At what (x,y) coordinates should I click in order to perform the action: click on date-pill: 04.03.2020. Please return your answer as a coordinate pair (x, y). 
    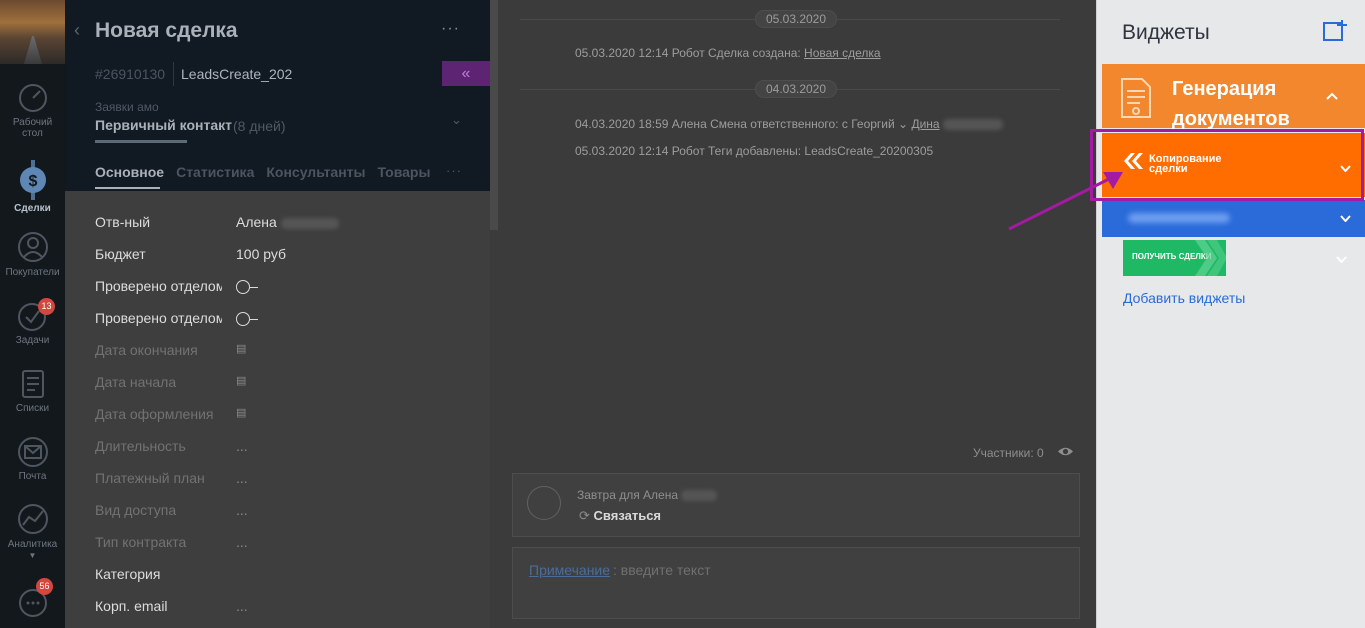
    Looking at the image, I should click on (796, 89).